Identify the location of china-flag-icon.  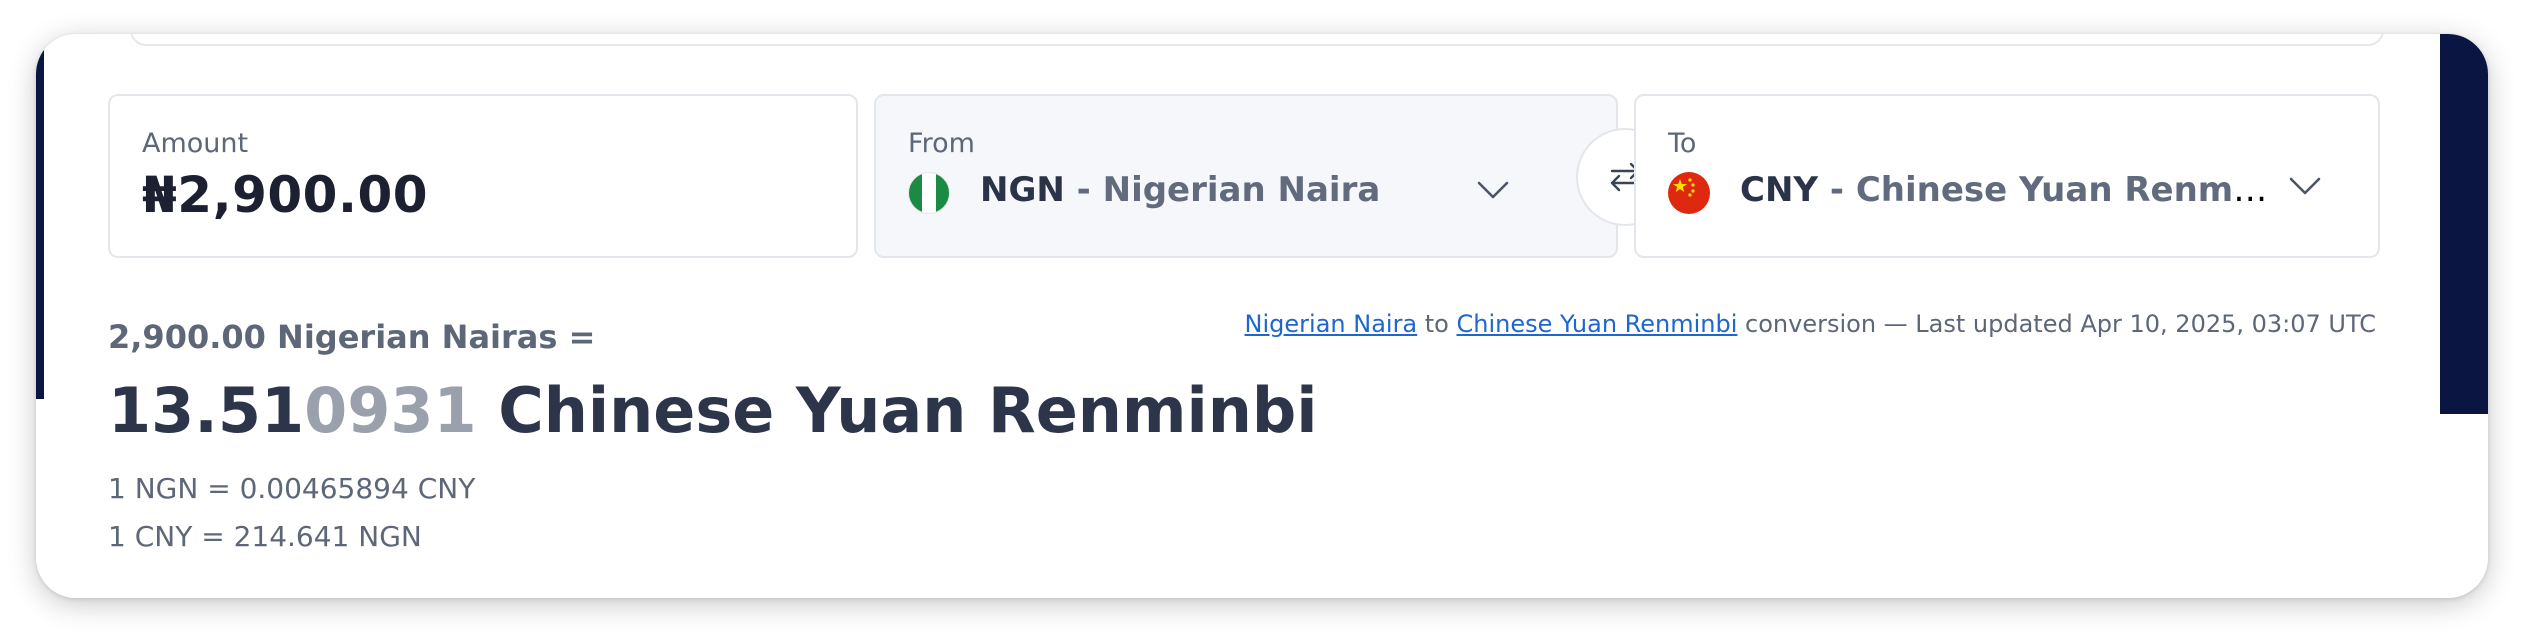
(1689, 193).